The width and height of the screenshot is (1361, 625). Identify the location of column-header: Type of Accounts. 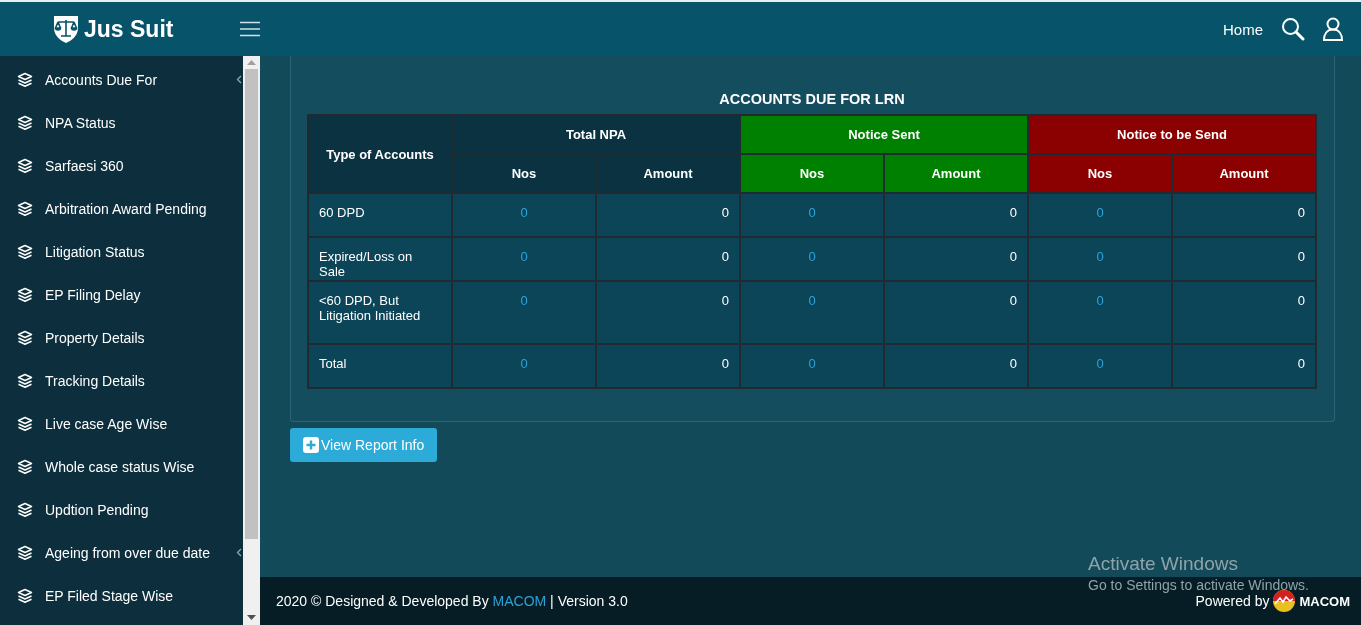
(380, 154).